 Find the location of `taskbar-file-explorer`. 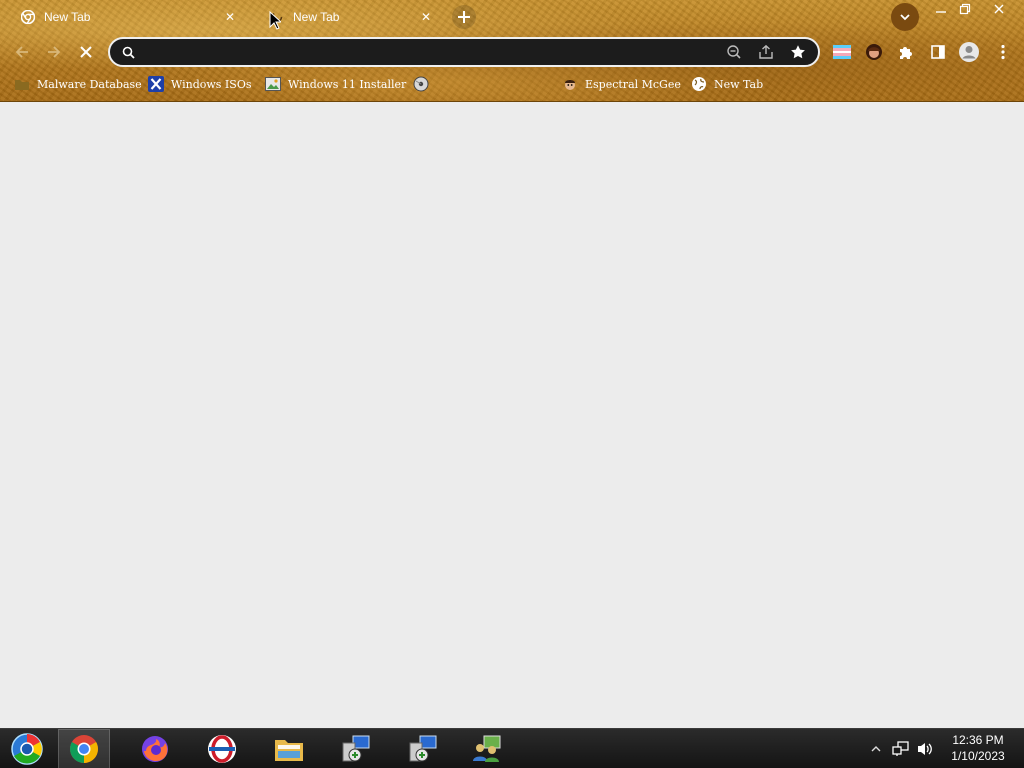

taskbar-file-explorer is located at coordinates (289, 748).